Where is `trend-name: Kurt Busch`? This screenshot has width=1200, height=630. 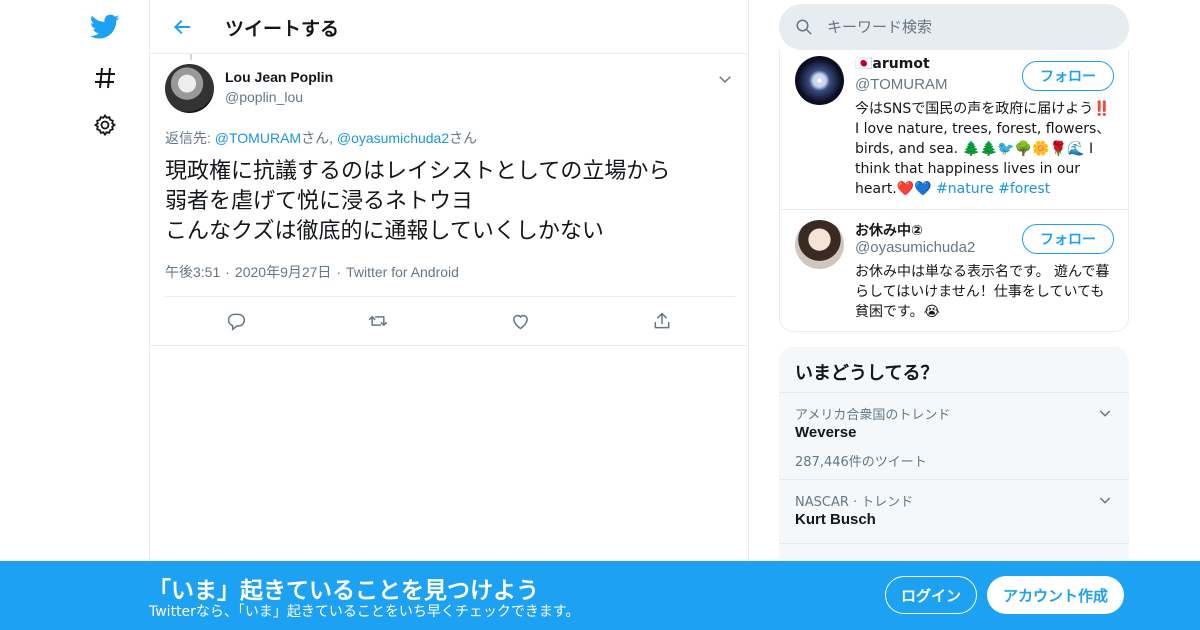
trend-name: Kurt Busch is located at coordinates (835, 519).